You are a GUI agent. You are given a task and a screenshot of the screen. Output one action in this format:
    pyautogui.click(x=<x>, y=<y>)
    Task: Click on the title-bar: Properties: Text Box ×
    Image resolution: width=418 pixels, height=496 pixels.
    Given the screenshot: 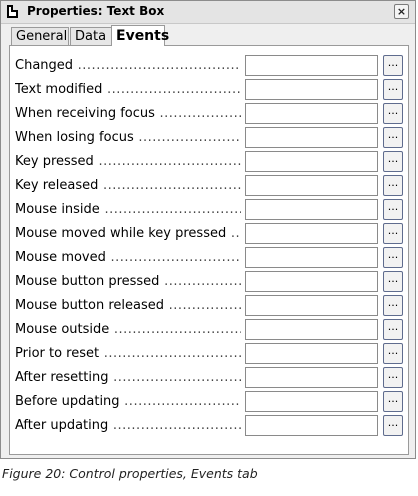 What is the action you would take?
    pyautogui.click(x=208, y=12)
    